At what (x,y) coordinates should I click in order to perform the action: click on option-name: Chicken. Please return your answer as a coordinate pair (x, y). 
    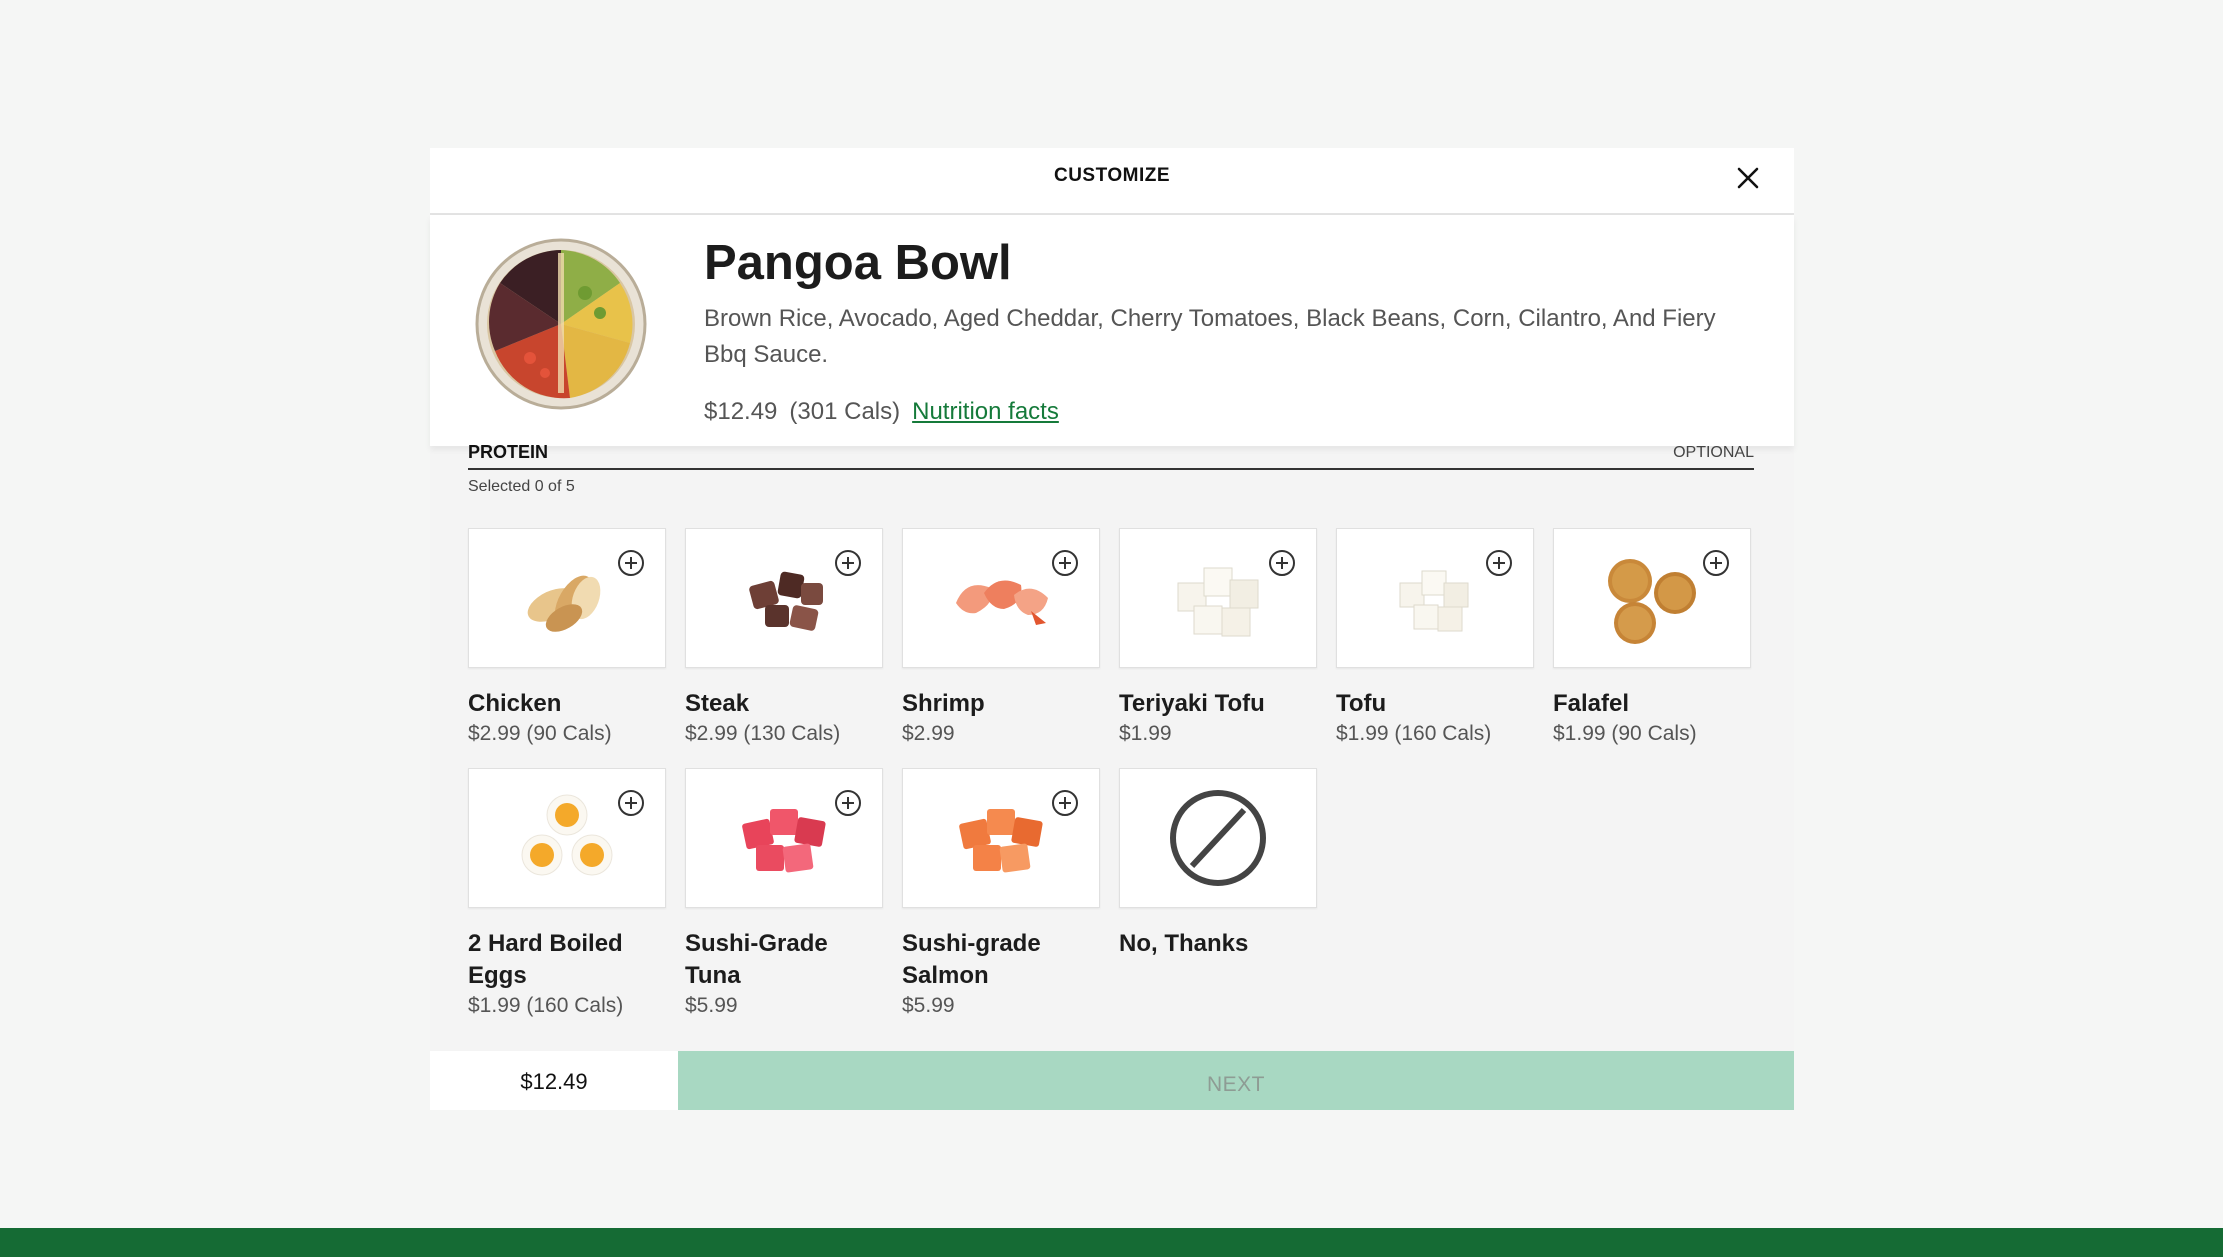
    Looking at the image, I should click on (515, 703).